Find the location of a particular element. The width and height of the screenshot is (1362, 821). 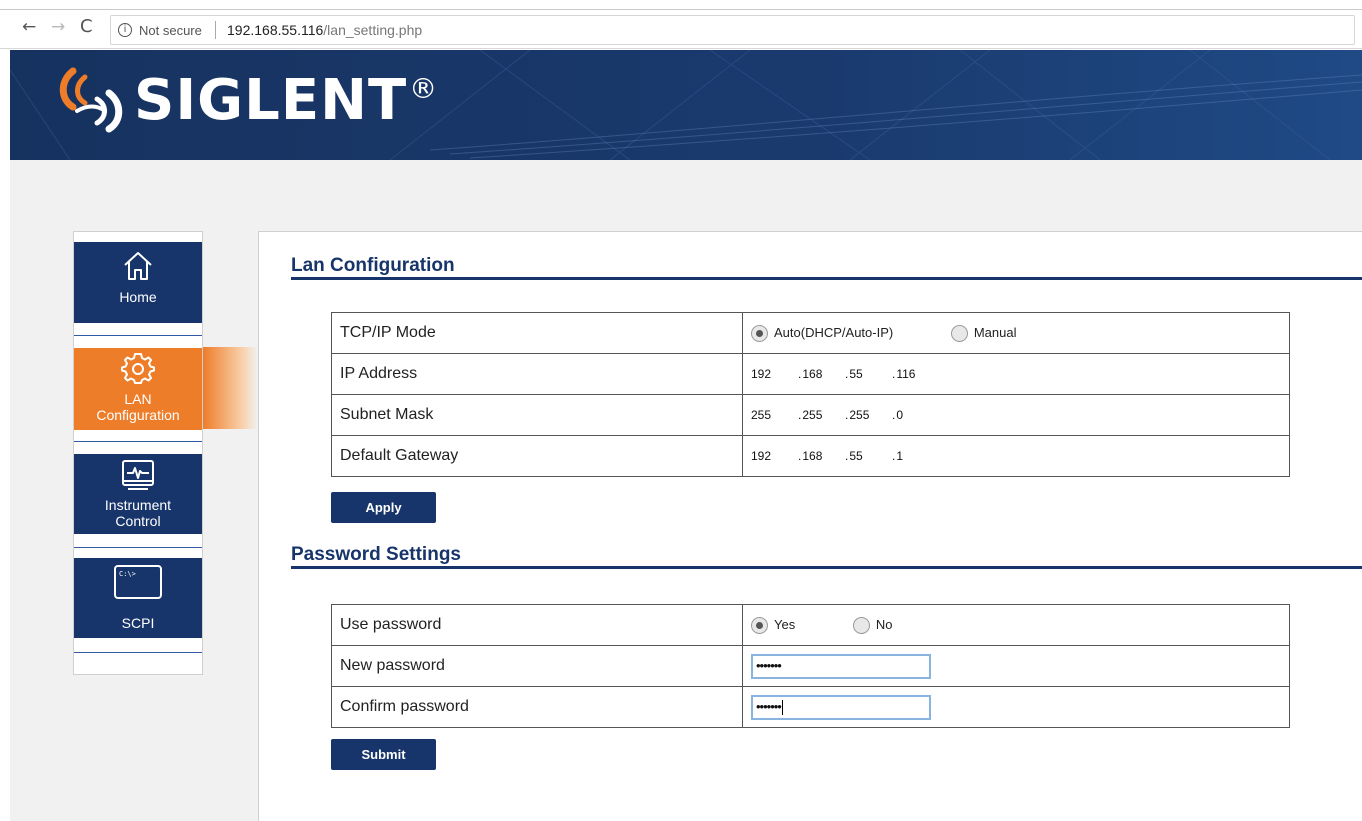

sidebar-item-instrument-control: Instrument Control is located at coordinates (138, 494).